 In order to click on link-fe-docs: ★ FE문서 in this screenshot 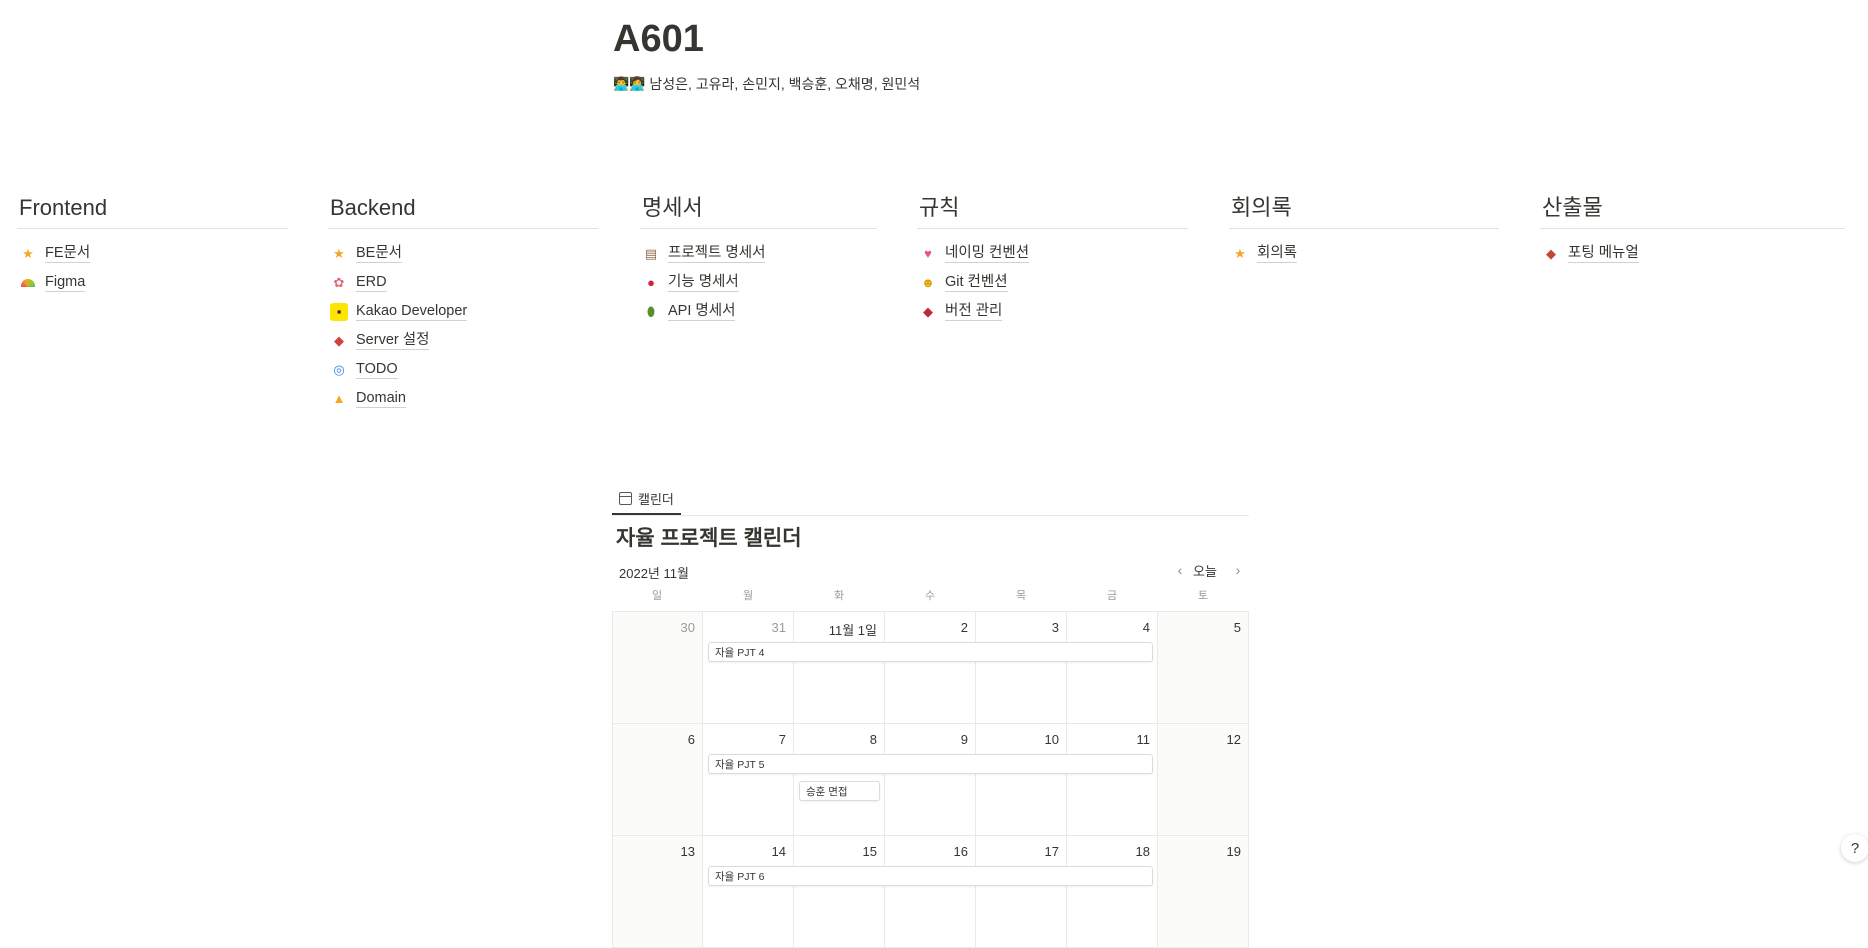, I will do `click(152, 253)`.